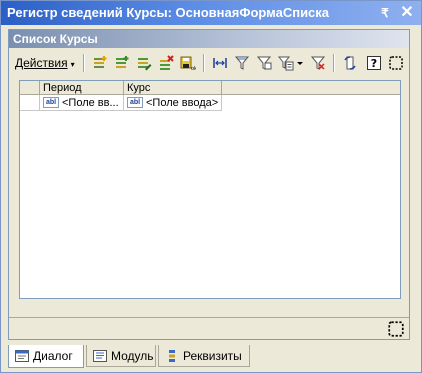  What do you see at coordinates (72, 64) in the screenshot?
I see `chevron-down-icon: ▾` at bounding box center [72, 64].